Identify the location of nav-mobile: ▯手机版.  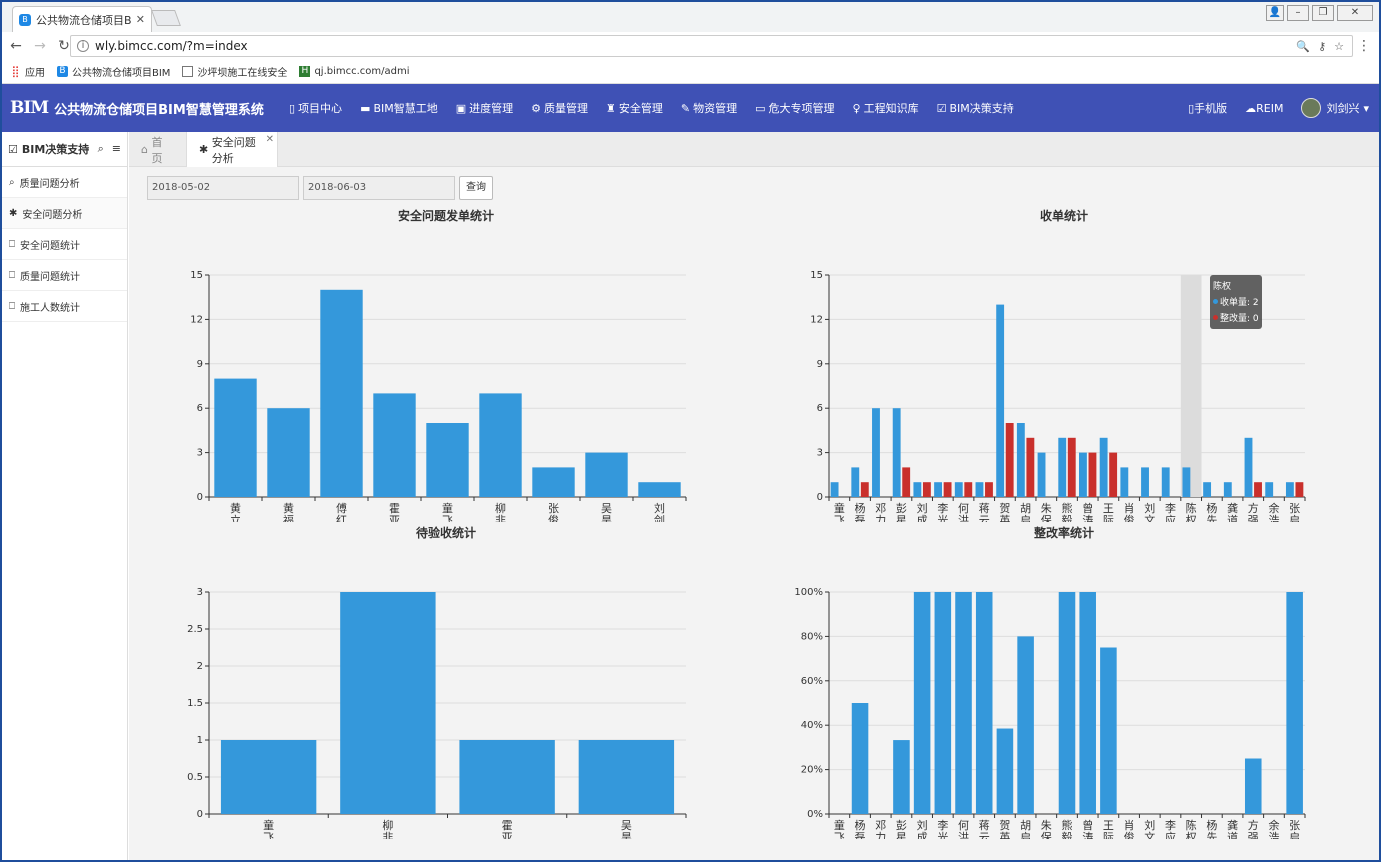
(1207, 108).